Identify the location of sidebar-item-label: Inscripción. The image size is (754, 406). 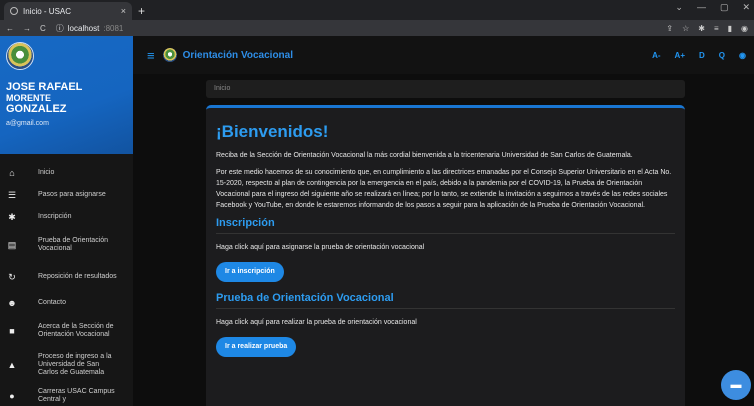
(55, 216).